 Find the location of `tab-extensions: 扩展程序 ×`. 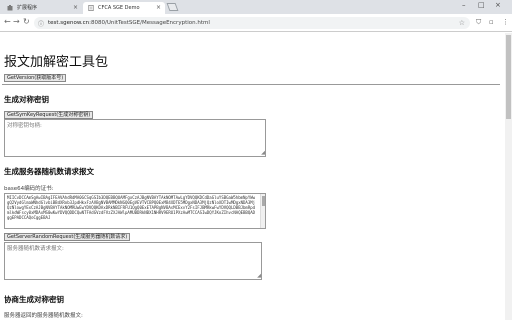

tab-extensions: 扩展程序 × is located at coordinates (42, 8).